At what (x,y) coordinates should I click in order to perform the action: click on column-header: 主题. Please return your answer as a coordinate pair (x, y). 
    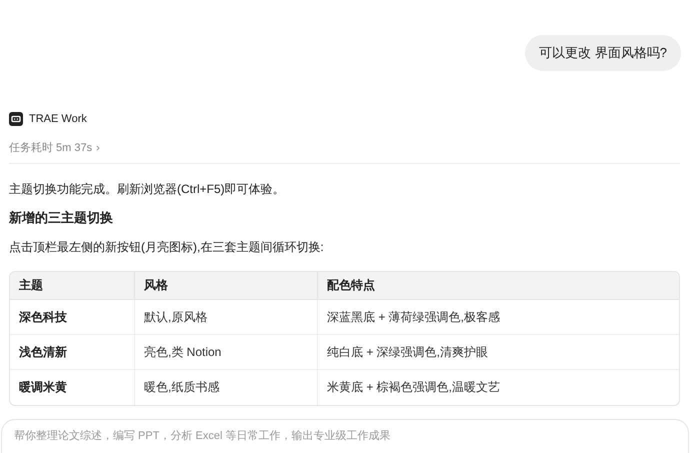
    Looking at the image, I should click on (31, 285).